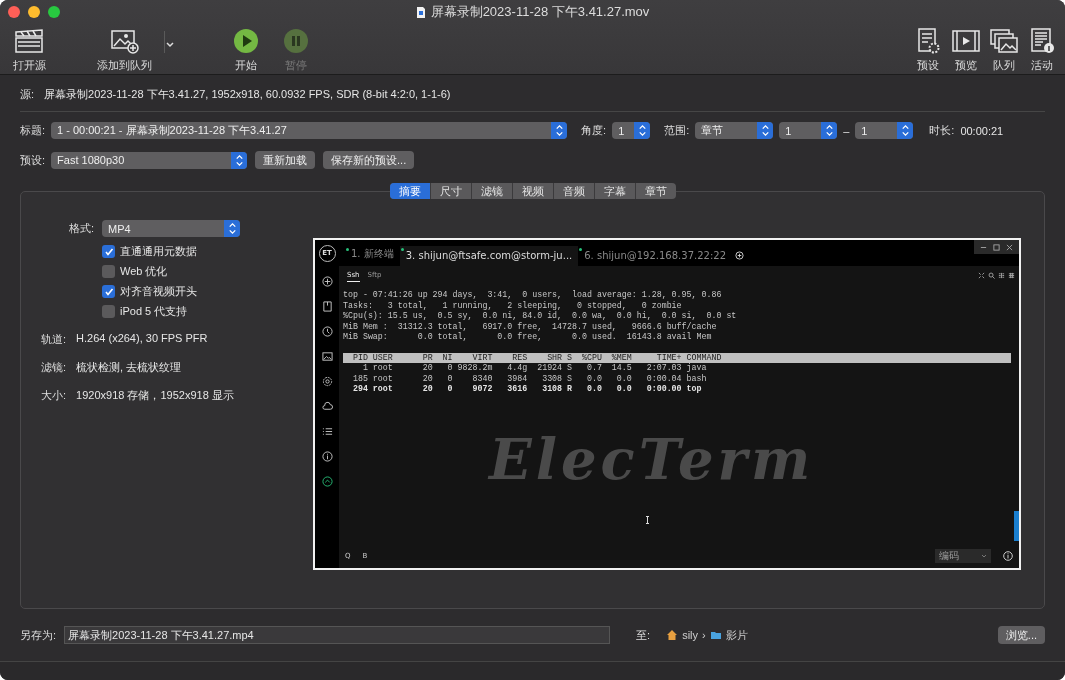 This screenshot has width=1065, height=680. Describe the element at coordinates (513, 305) in the screenshot. I see `terminal-line: Tasks: 3 total, 1 running, 2 sleeping, 0 stopped, 0 zombie` at that location.